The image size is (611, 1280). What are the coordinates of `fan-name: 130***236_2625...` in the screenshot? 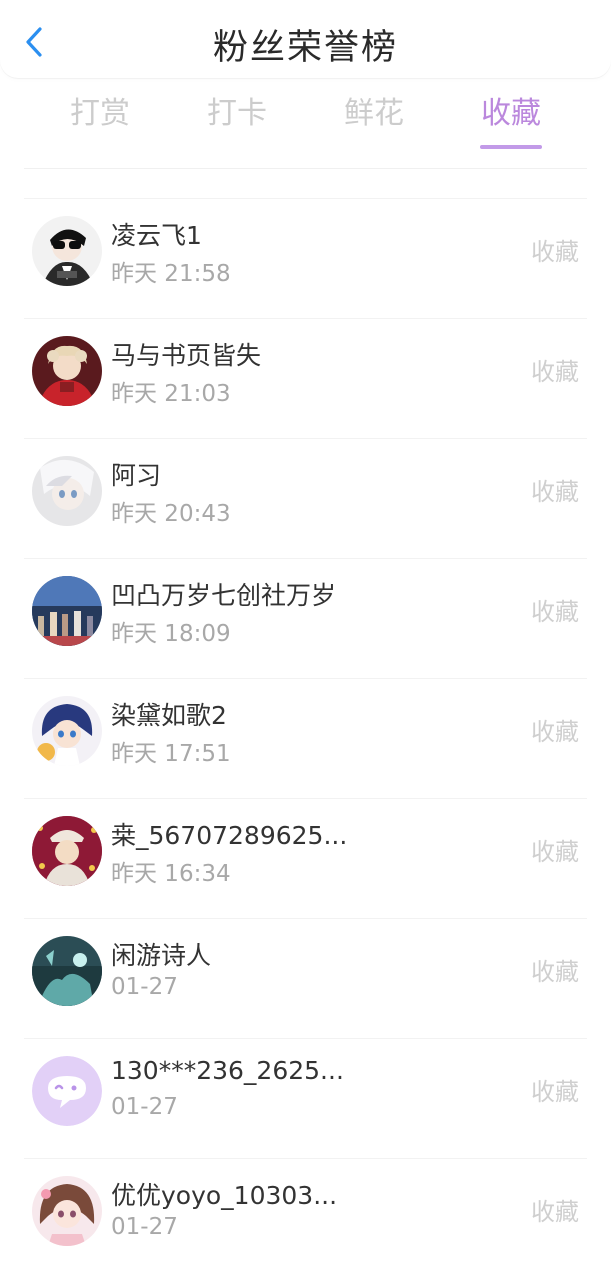 It's located at (227, 1070).